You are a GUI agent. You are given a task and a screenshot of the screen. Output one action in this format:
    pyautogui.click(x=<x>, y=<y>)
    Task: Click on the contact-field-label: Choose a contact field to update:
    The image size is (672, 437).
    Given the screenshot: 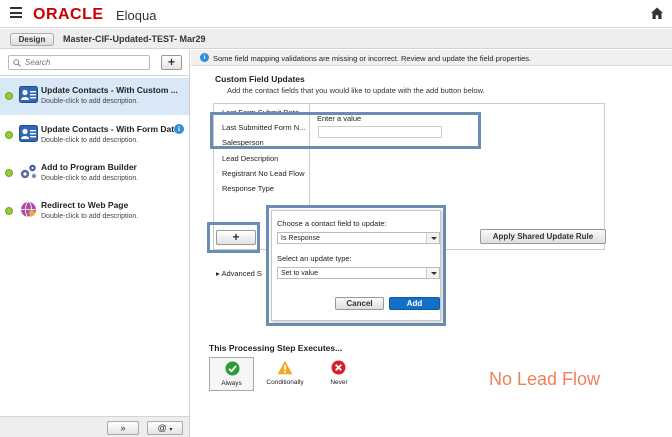 What is the action you would take?
    pyautogui.click(x=332, y=223)
    